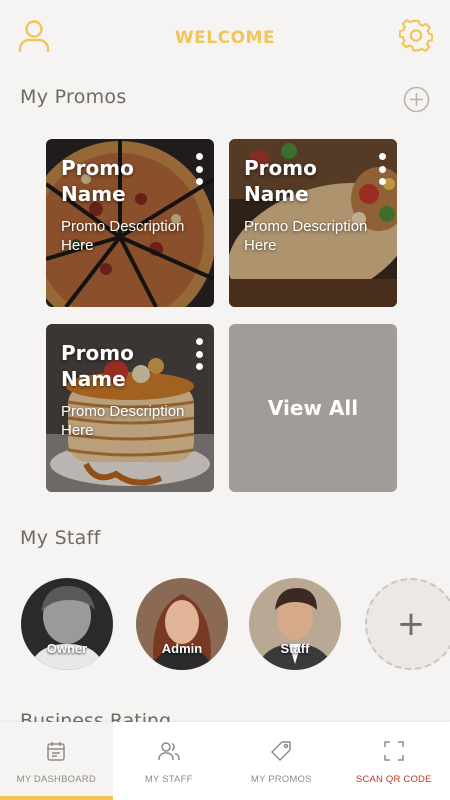  I want to click on gear-icon, so click(416, 36).